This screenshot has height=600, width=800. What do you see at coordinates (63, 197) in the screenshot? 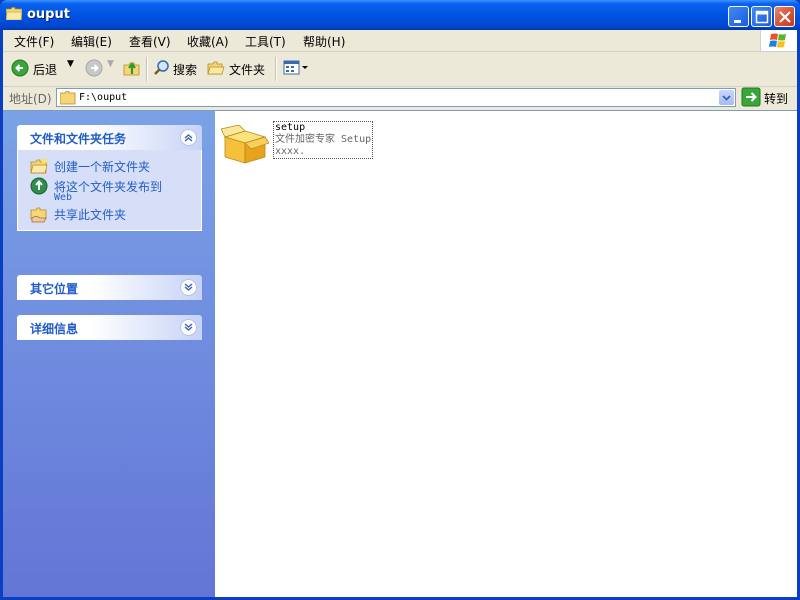
I see `task-sublabel: Web` at bounding box center [63, 197].